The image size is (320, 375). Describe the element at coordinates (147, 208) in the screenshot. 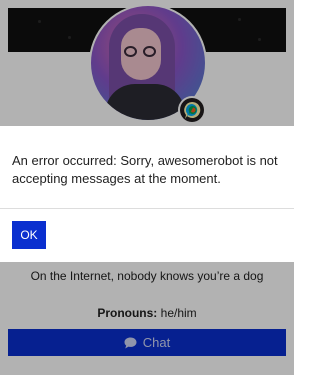

I see `dialog-divider` at that location.